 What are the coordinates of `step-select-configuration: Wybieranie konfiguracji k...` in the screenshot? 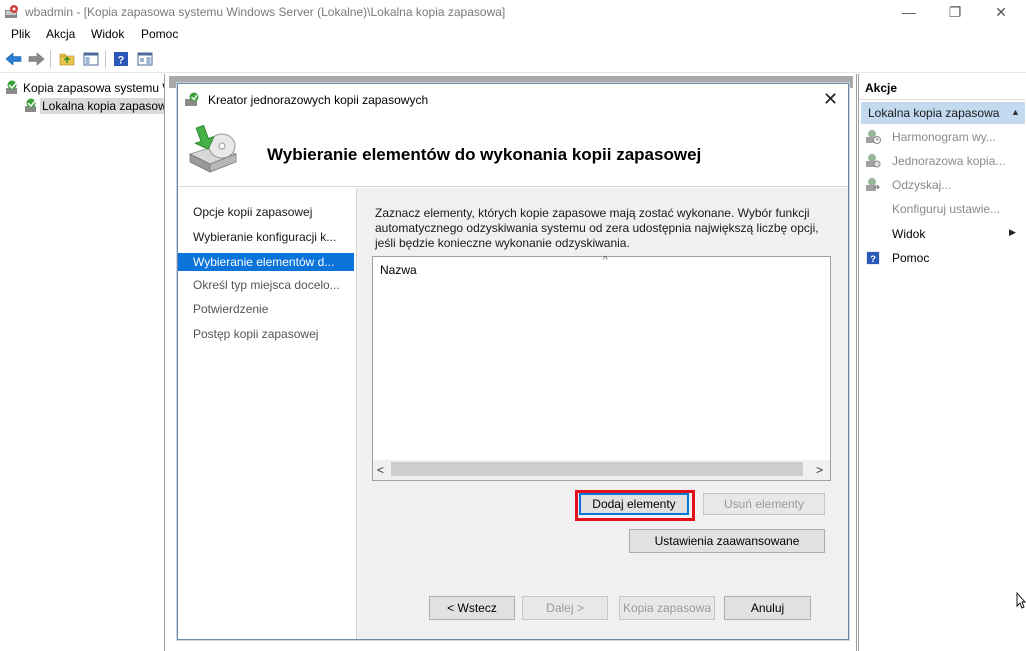 It's located at (266, 237).